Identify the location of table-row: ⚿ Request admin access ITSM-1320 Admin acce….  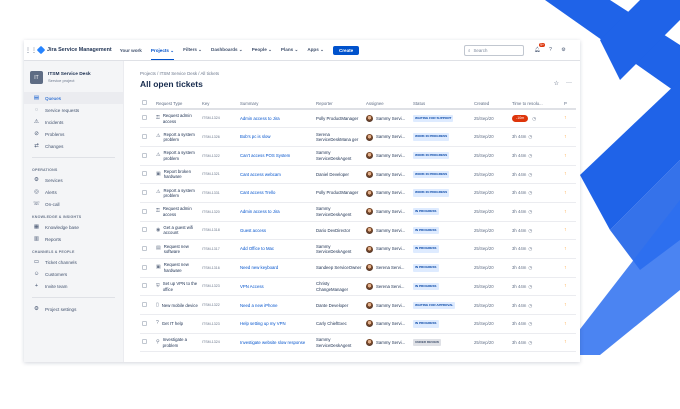
(358, 212).